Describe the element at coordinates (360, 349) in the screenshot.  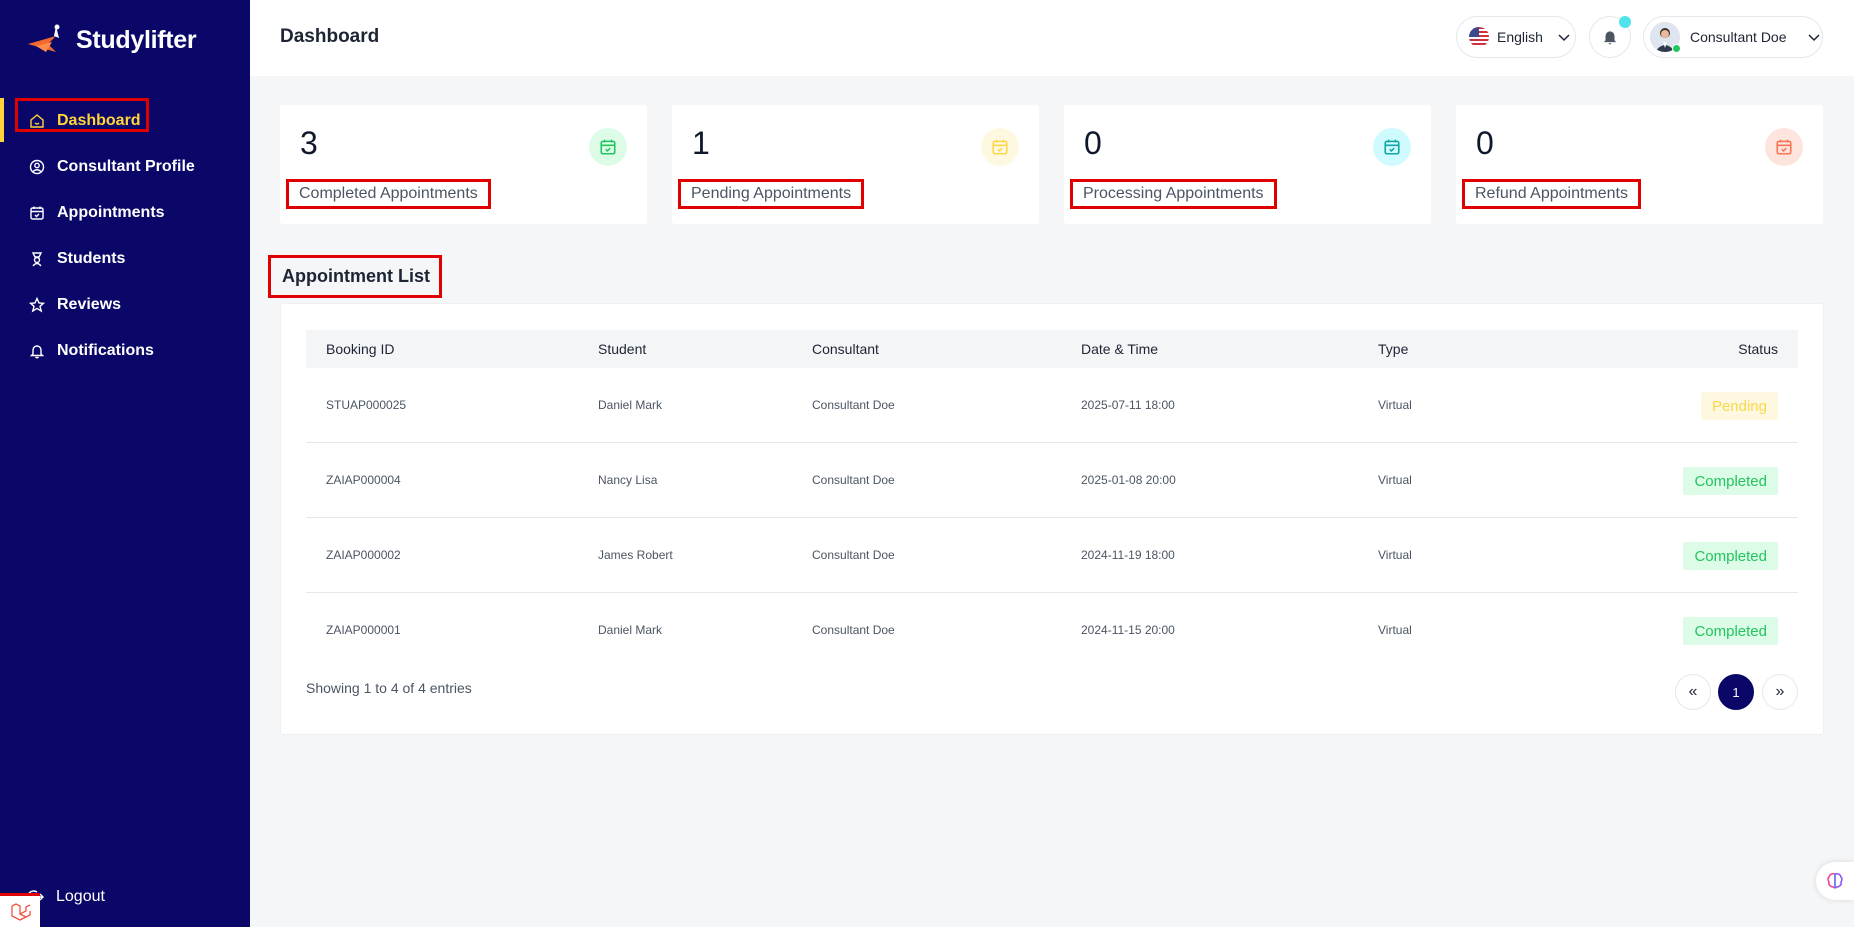
I see `column-header-booking-id: Booking ID` at that location.